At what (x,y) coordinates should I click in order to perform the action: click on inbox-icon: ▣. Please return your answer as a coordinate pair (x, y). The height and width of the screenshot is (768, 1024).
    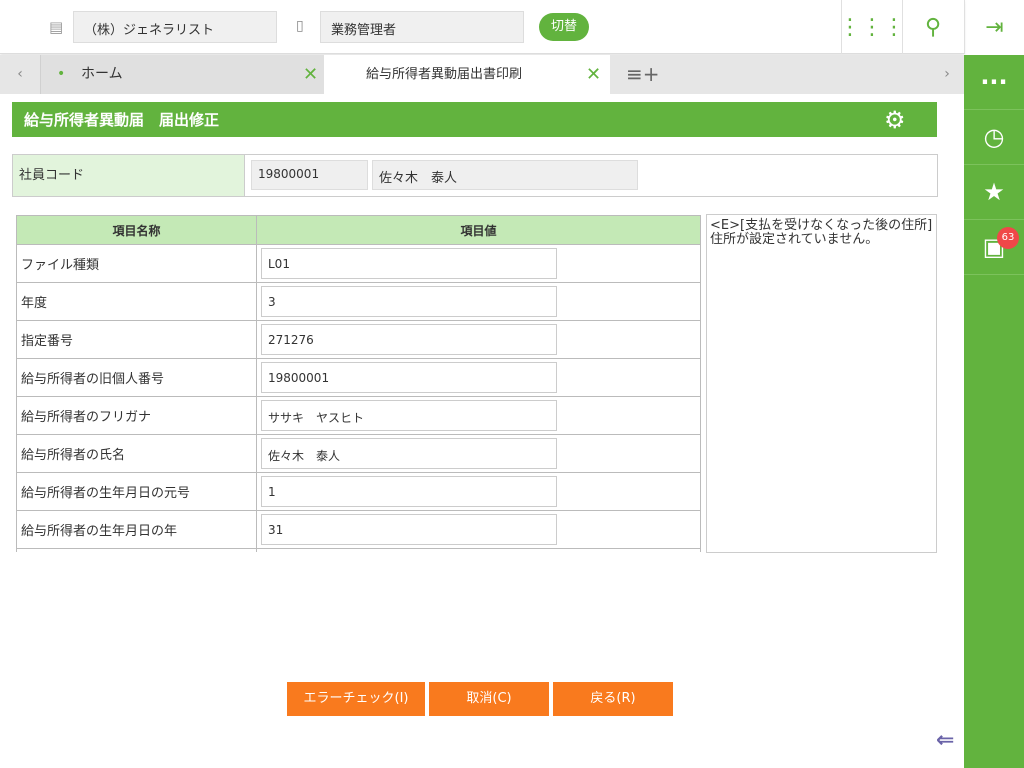
    Looking at the image, I should click on (994, 247).